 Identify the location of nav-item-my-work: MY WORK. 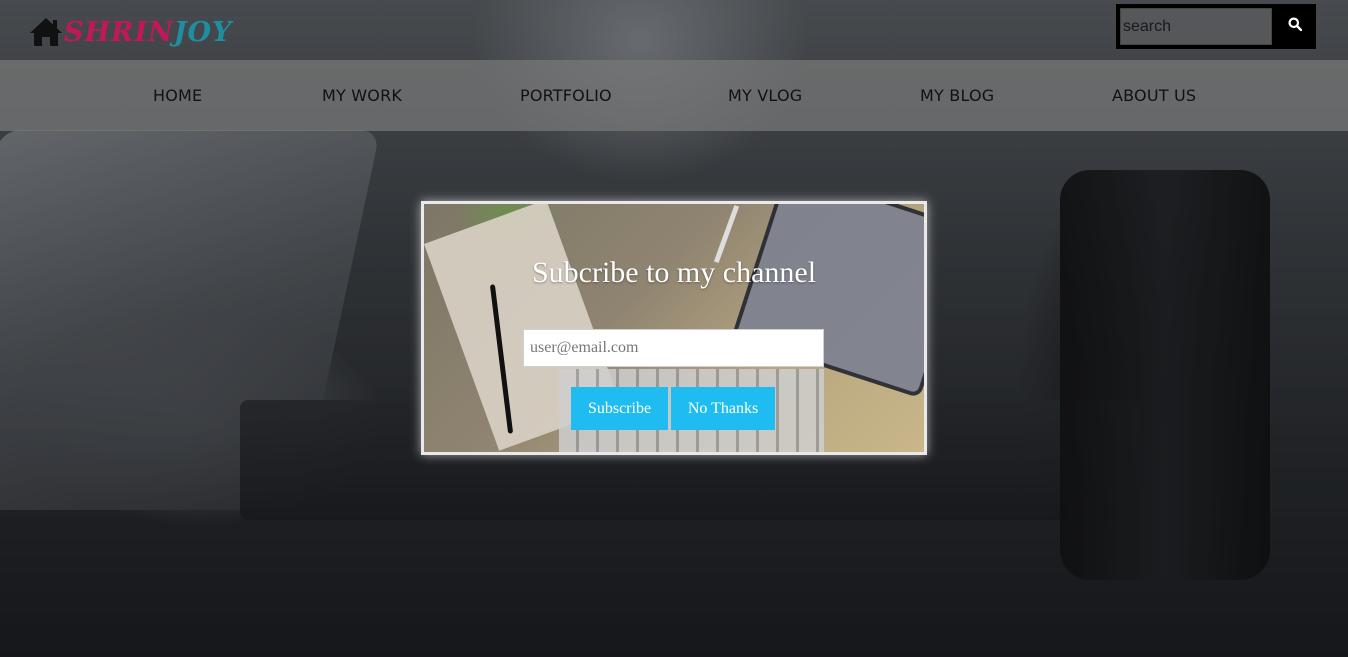
(362, 95).